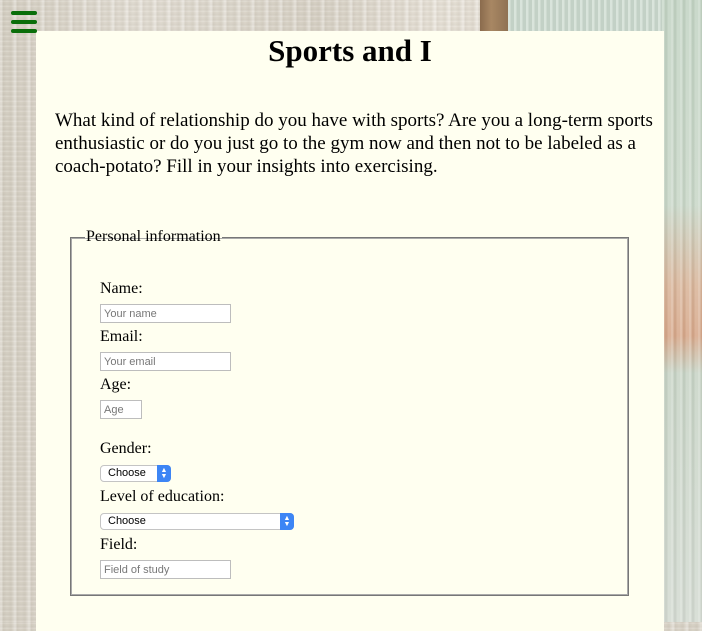 The image size is (702, 631). Describe the element at coordinates (121, 288) in the screenshot. I see `name-label: Name:` at that location.